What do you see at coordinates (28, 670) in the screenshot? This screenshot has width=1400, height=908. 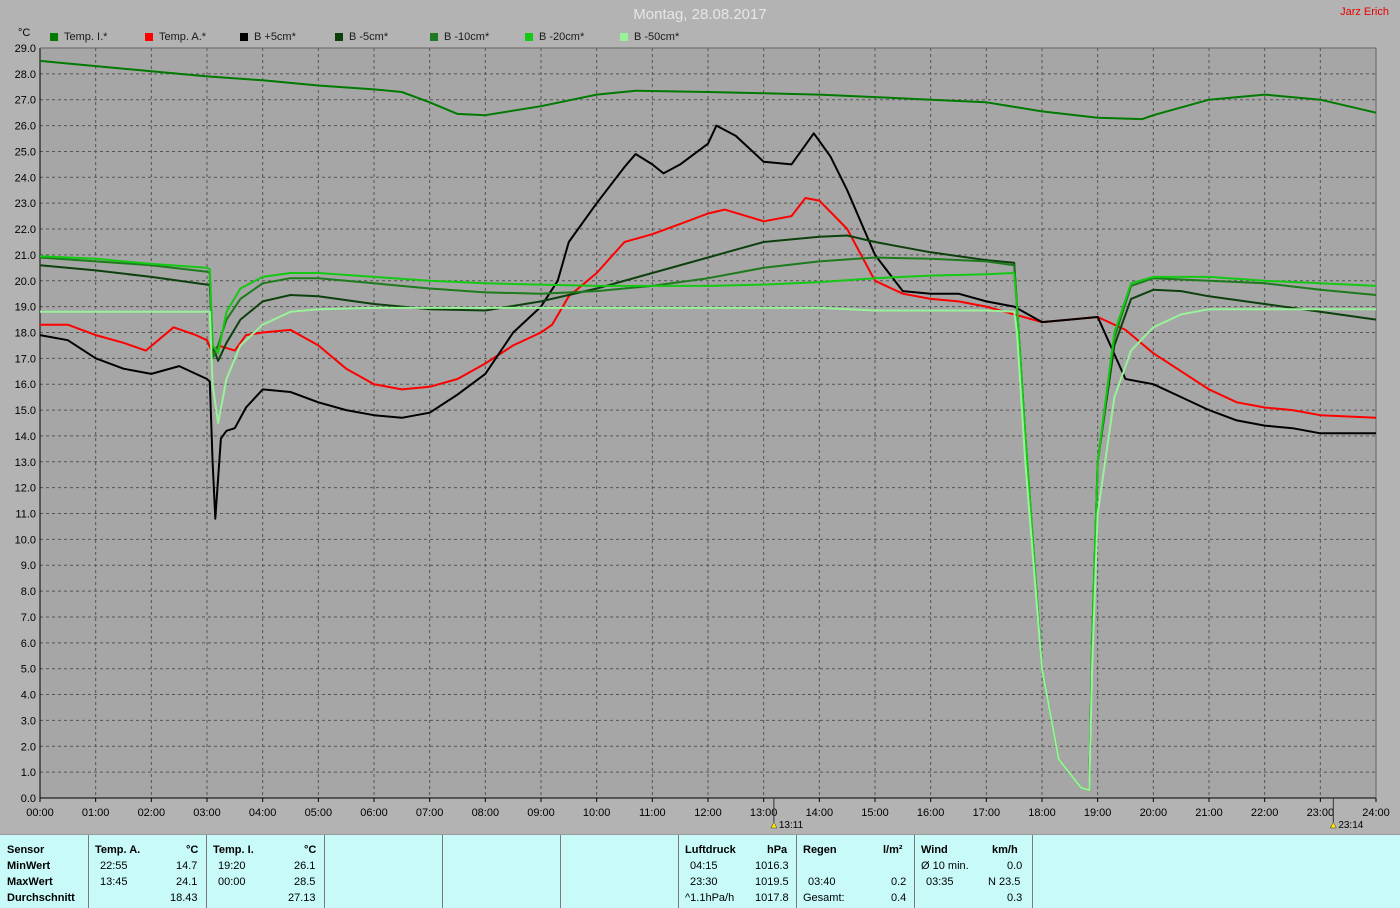 I see `y-tick-label: 5.0` at bounding box center [28, 670].